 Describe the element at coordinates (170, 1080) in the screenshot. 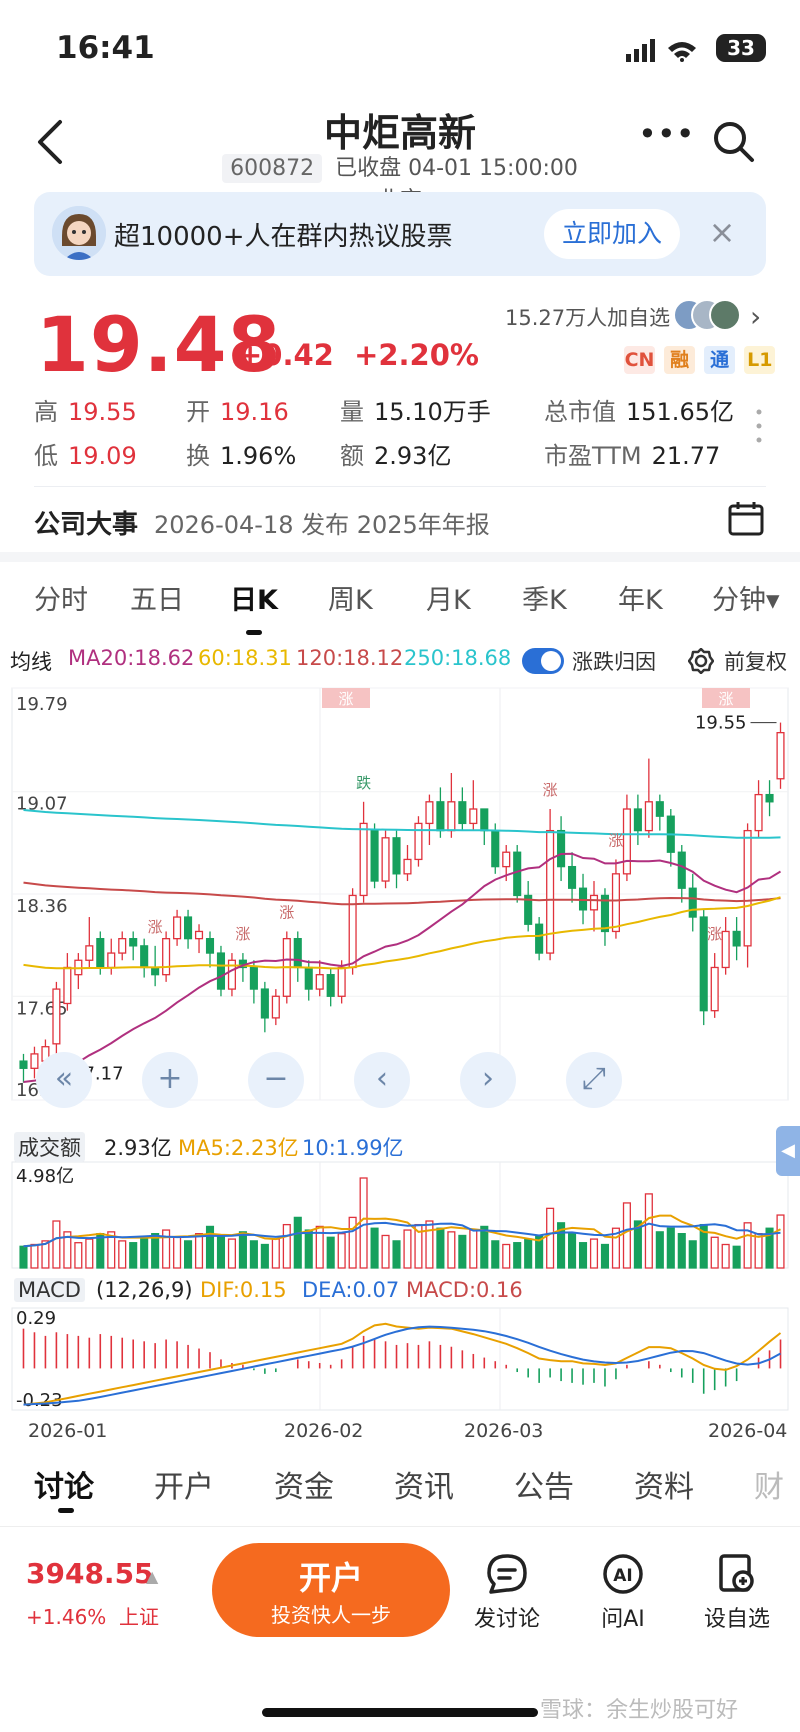

I see `zoom-in-button: +` at that location.